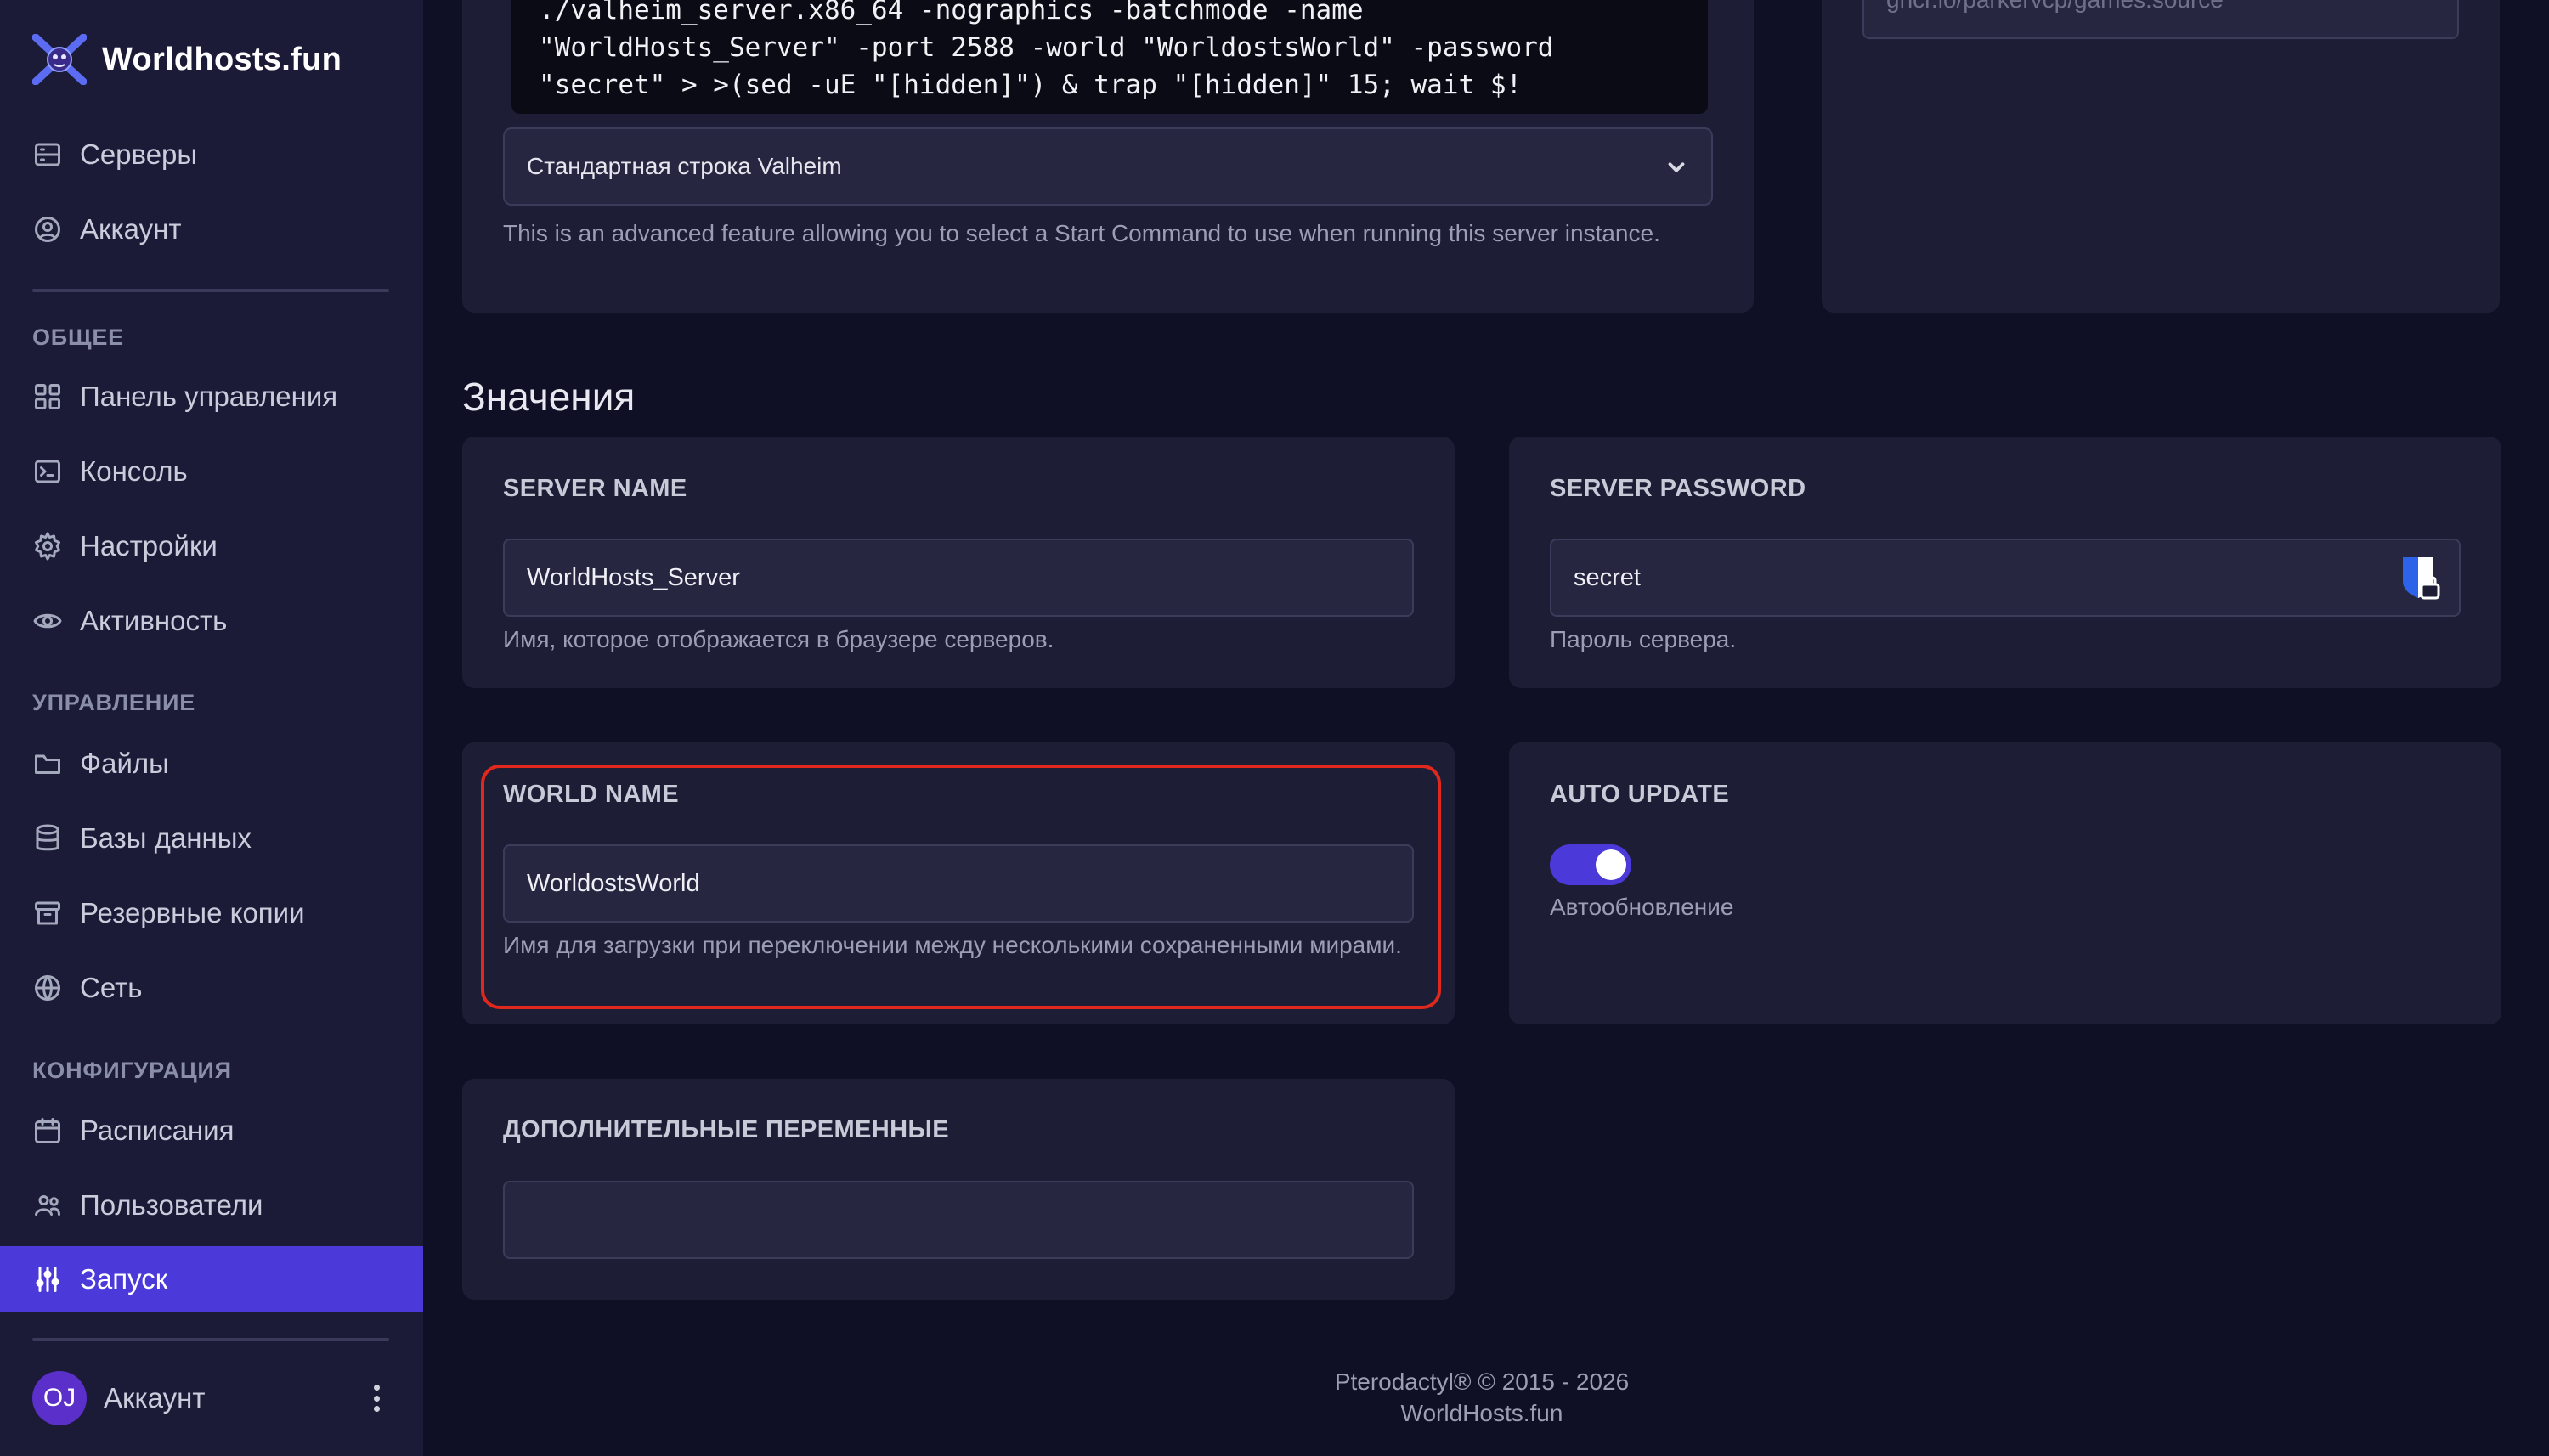  What do you see at coordinates (222, 59) in the screenshot?
I see `brand-name: Worldhosts.fun` at bounding box center [222, 59].